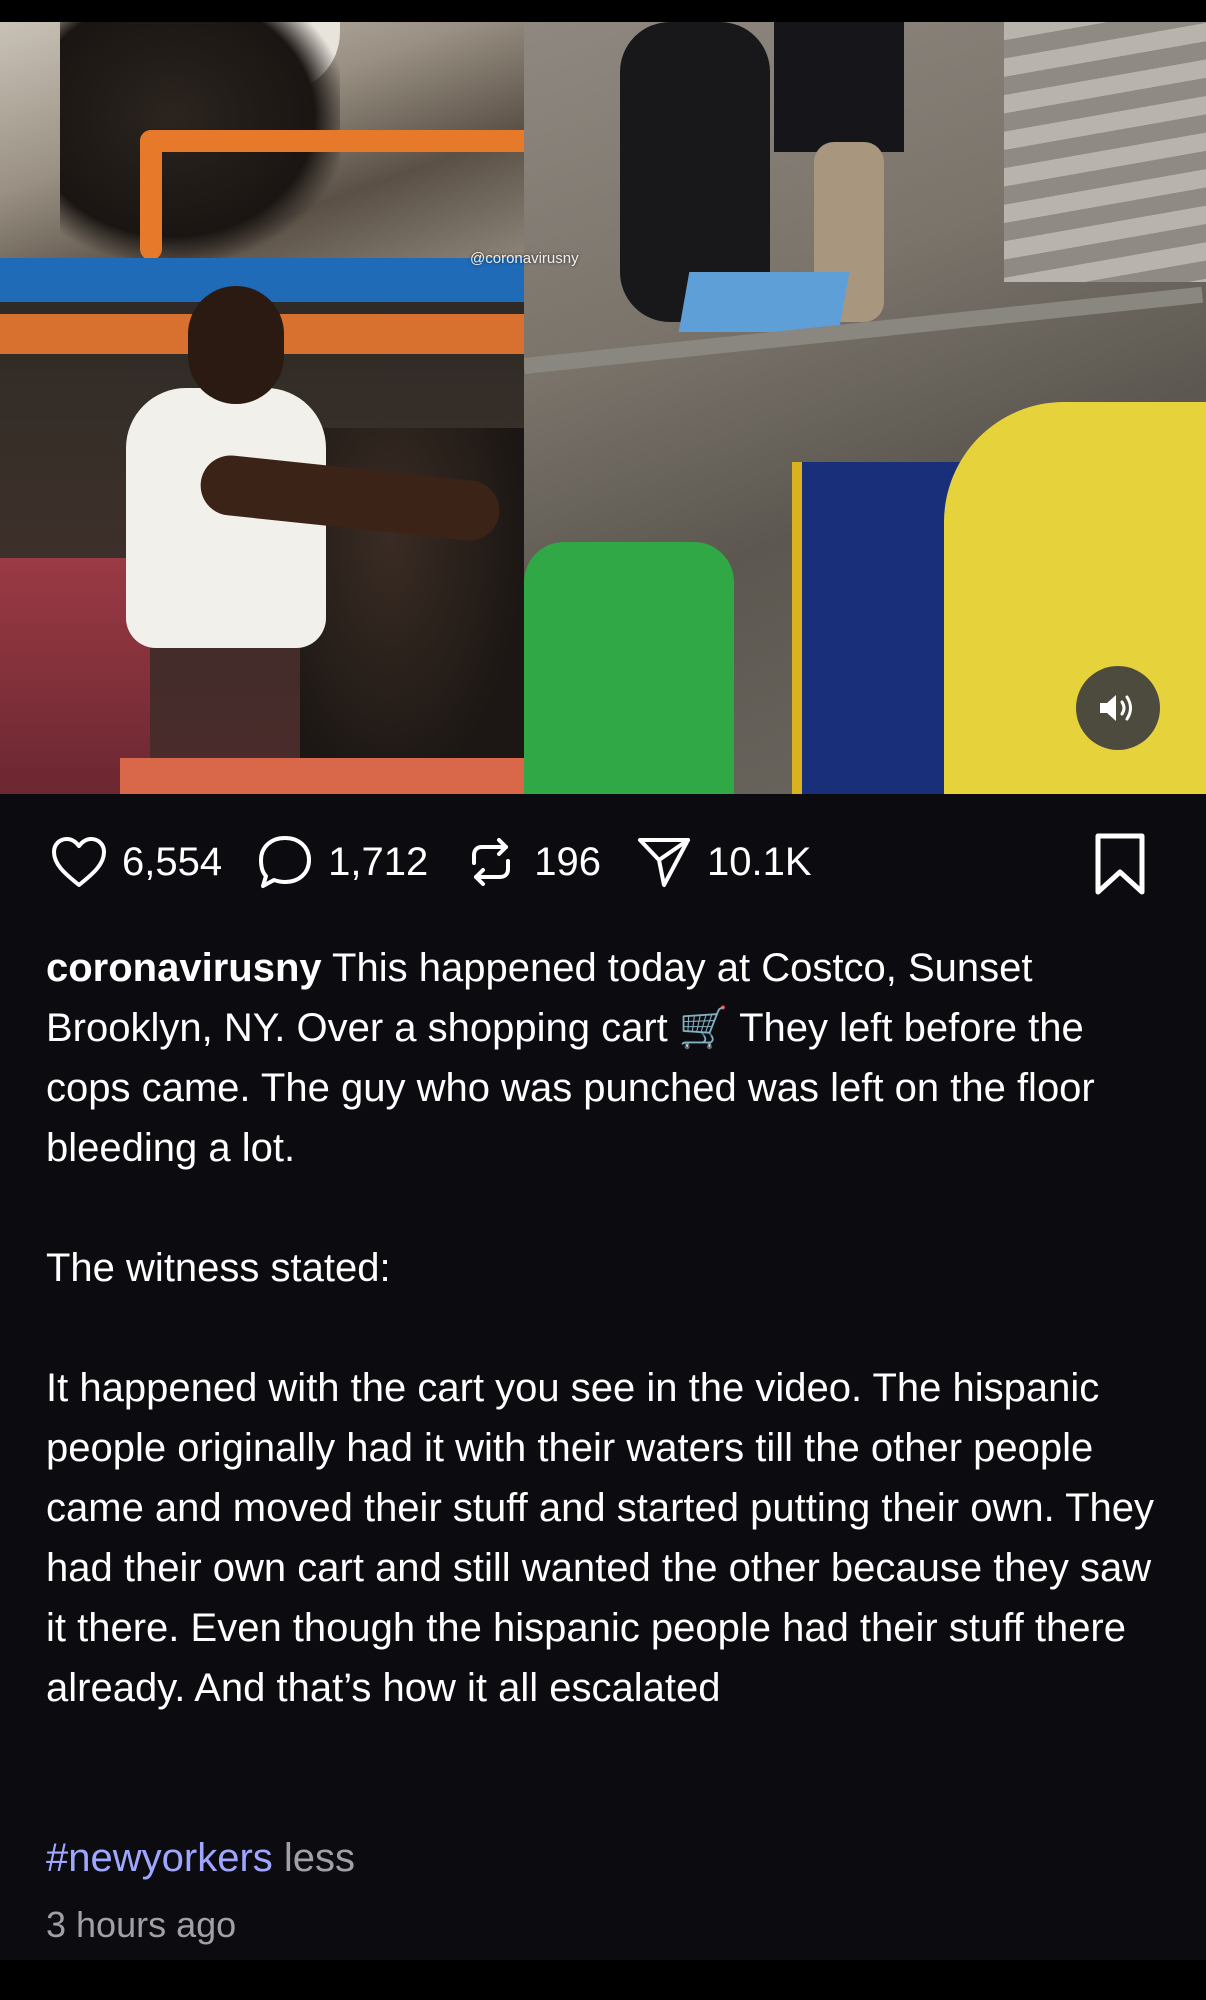  What do you see at coordinates (236, 345) in the screenshot?
I see `video-person-head` at bounding box center [236, 345].